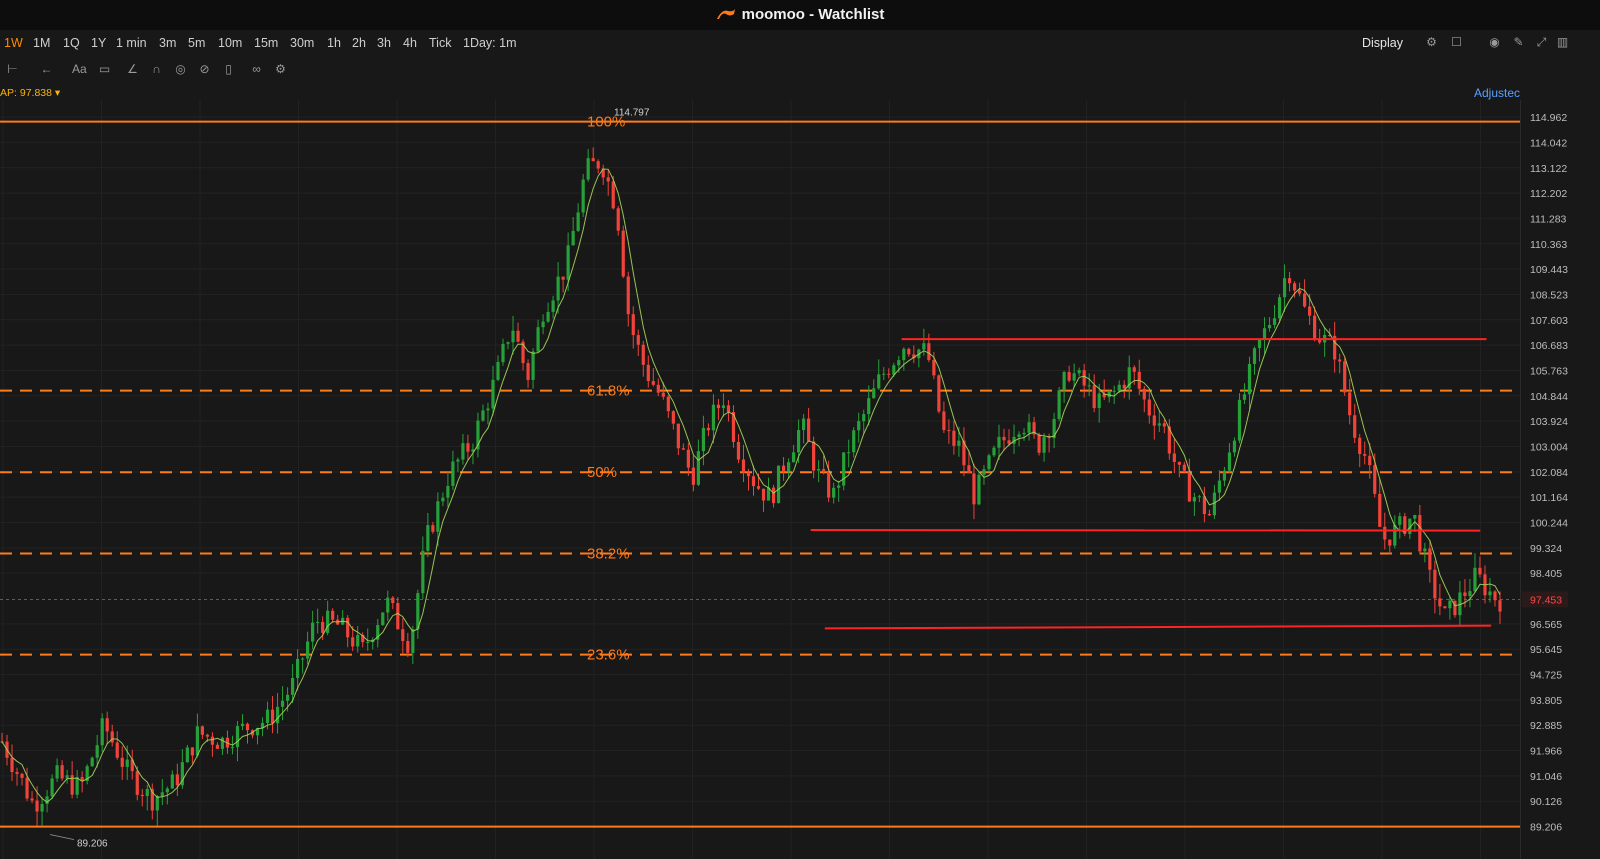 Image resolution: width=1600 pixels, height=859 pixels. I want to click on magnet-icon: ∩, so click(156, 69).